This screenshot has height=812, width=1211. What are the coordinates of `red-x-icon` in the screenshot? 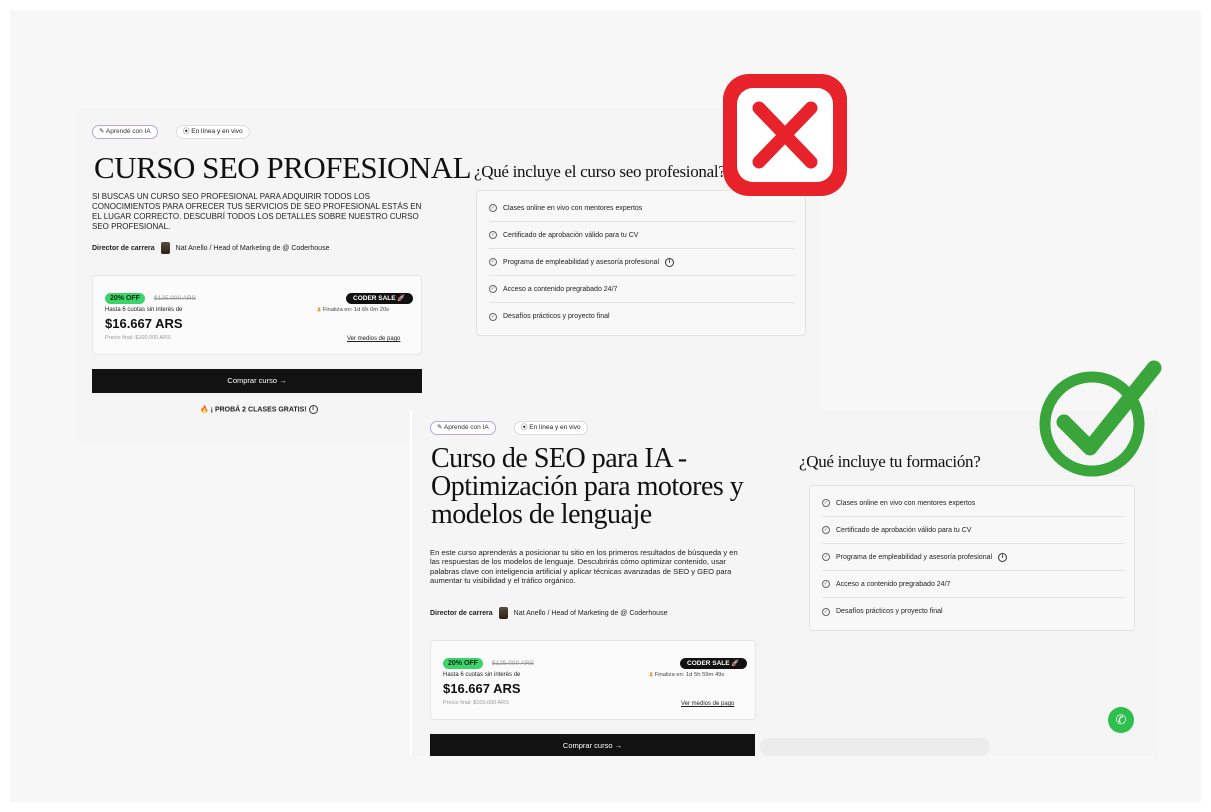 It's located at (785, 135).